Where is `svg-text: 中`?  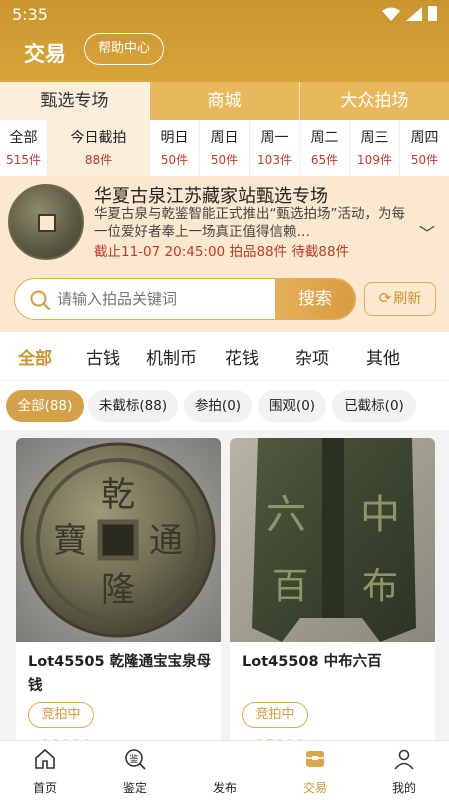
svg-text: 中 is located at coordinates (380, 515).